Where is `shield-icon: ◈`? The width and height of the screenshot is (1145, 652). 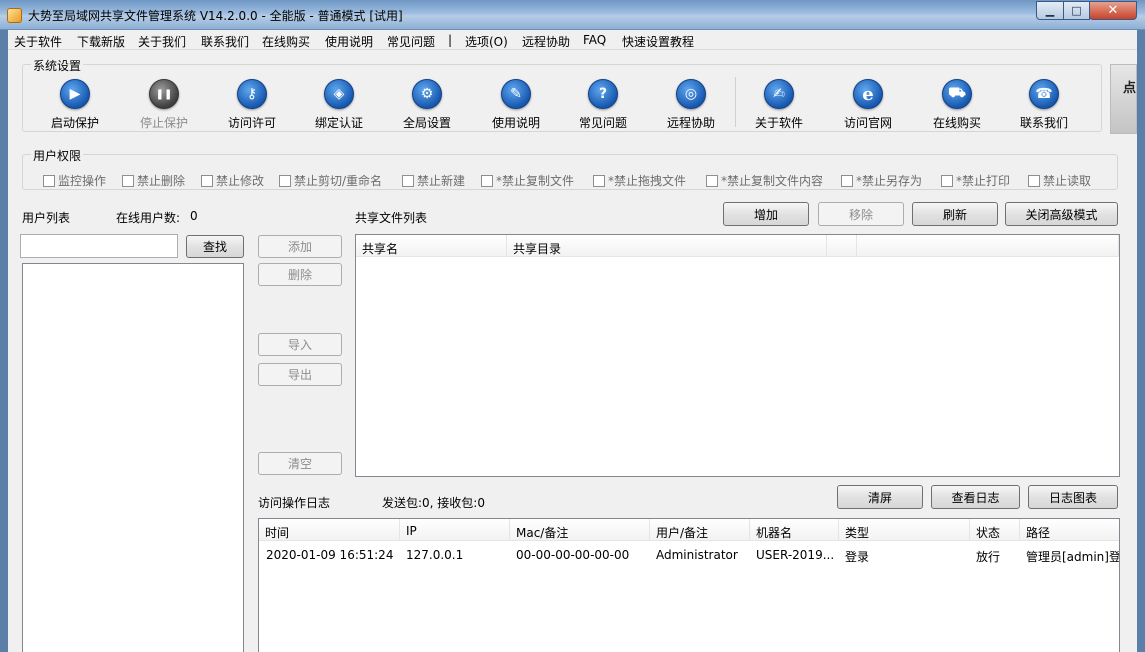 shield-icon: ◈ is located at coordinates (339, 94).